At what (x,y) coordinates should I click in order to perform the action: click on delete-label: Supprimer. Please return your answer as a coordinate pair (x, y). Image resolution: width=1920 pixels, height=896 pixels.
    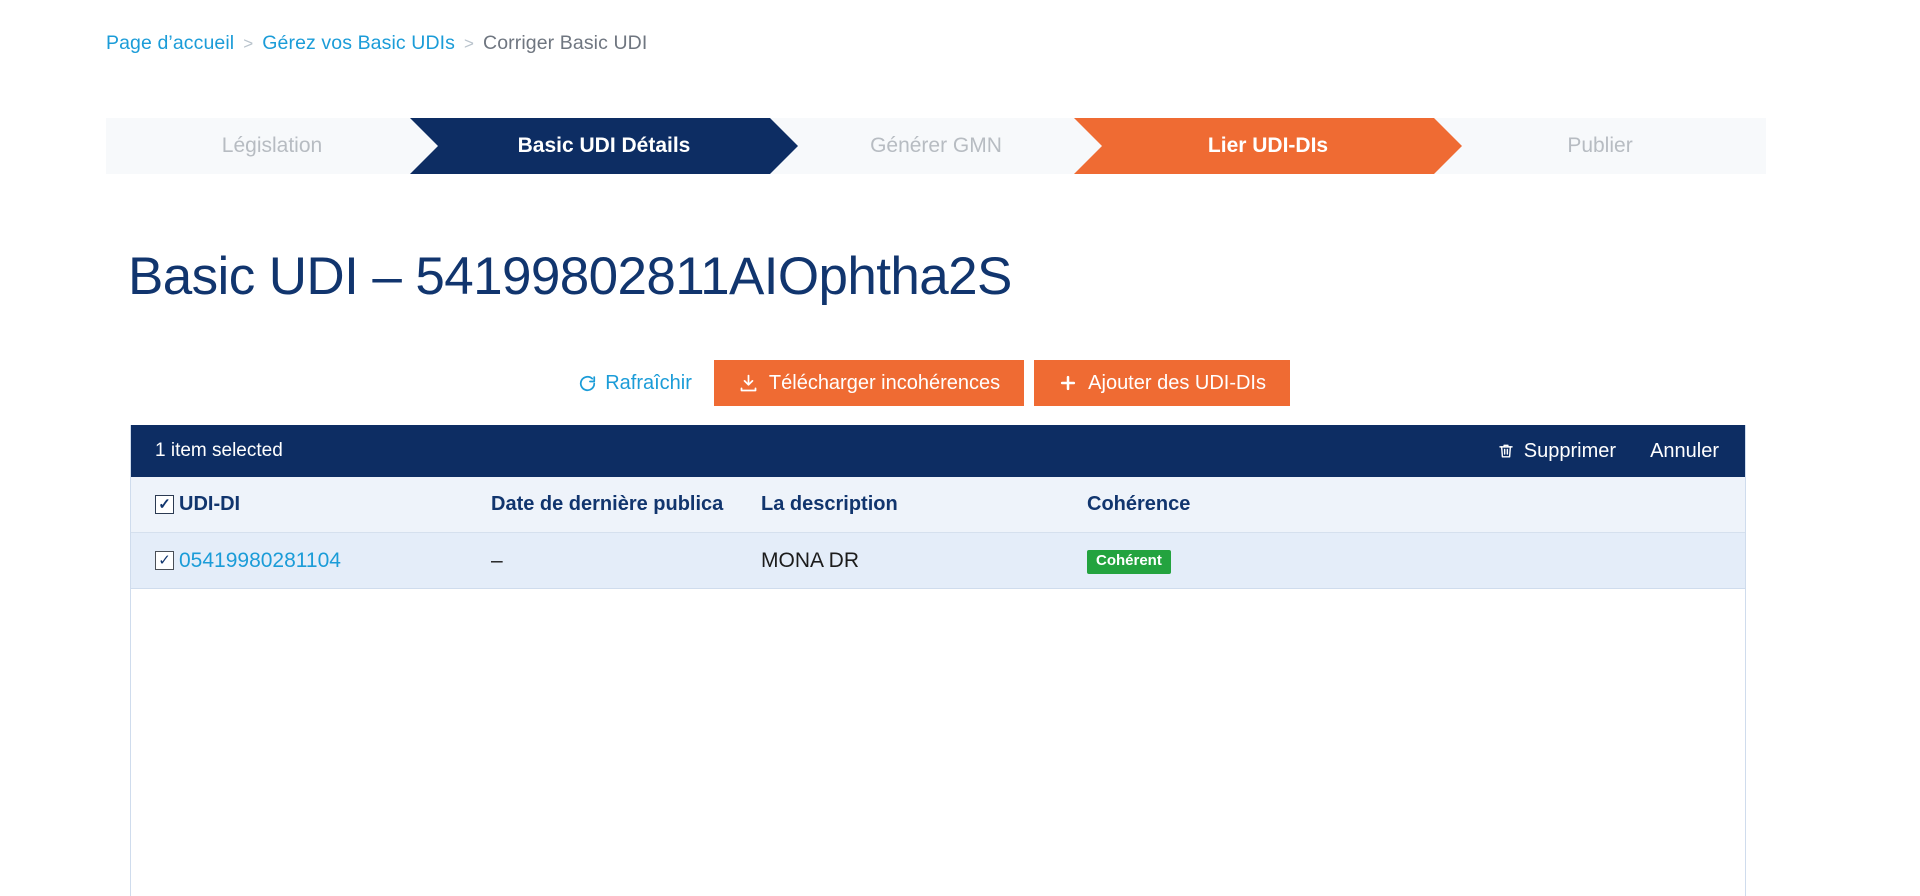
    Looking at the image, I should click on (1570, 450).